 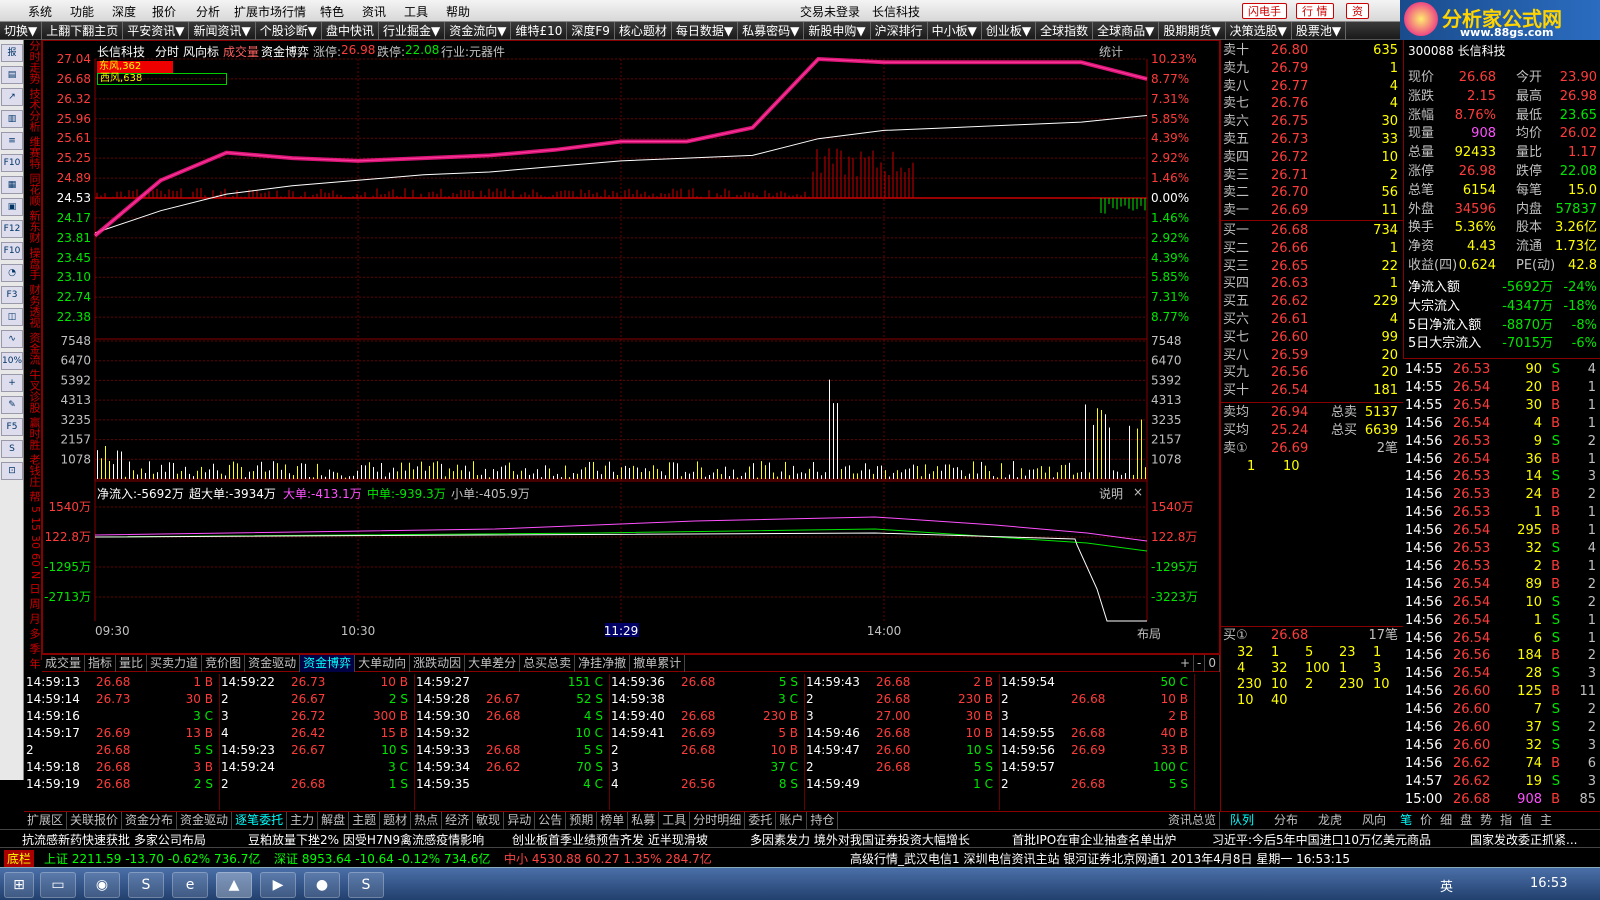 I want to click on toolbar-button: 股票池▼, so click(x=1319, y=31).